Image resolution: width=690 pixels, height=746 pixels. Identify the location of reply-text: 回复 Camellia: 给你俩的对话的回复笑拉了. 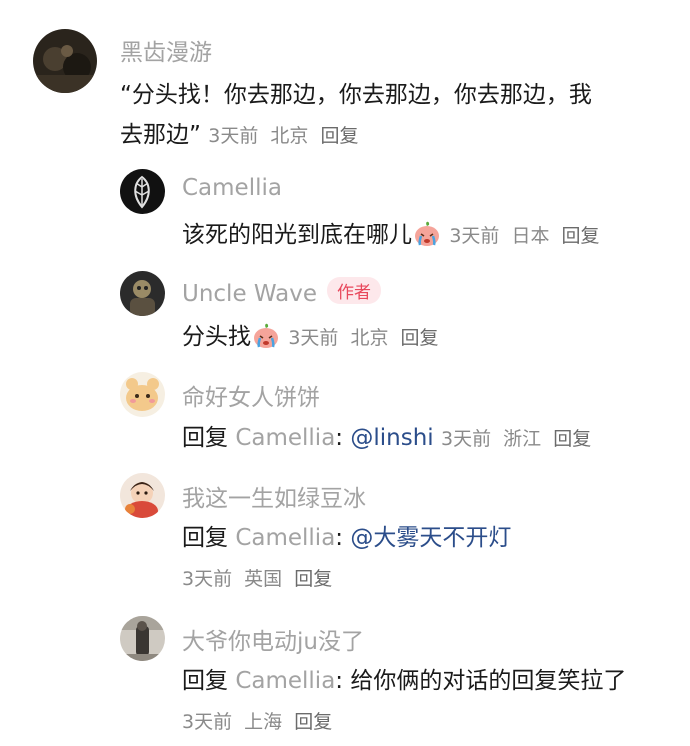
(404, 678).